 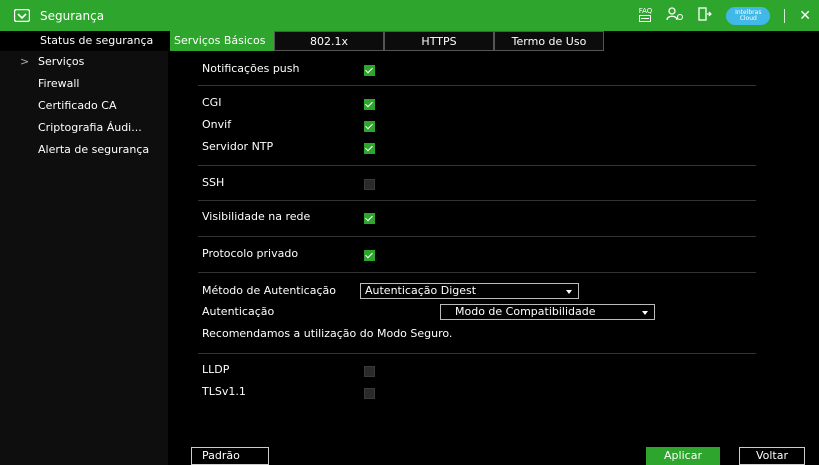 What do you see at coordinates (96, 41) in the screenshot?
I see `tab-status-seguranca: Status de segurança` at bounding box center [96, 41].